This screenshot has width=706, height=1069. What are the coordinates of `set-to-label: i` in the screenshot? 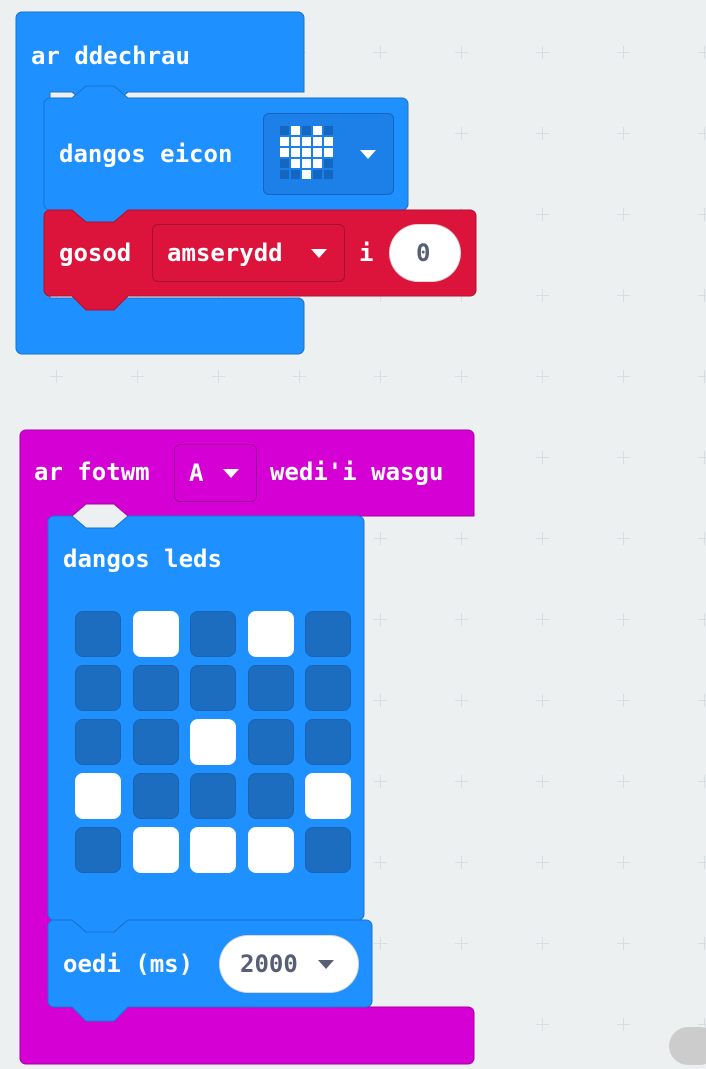 It's located at (366, 253).